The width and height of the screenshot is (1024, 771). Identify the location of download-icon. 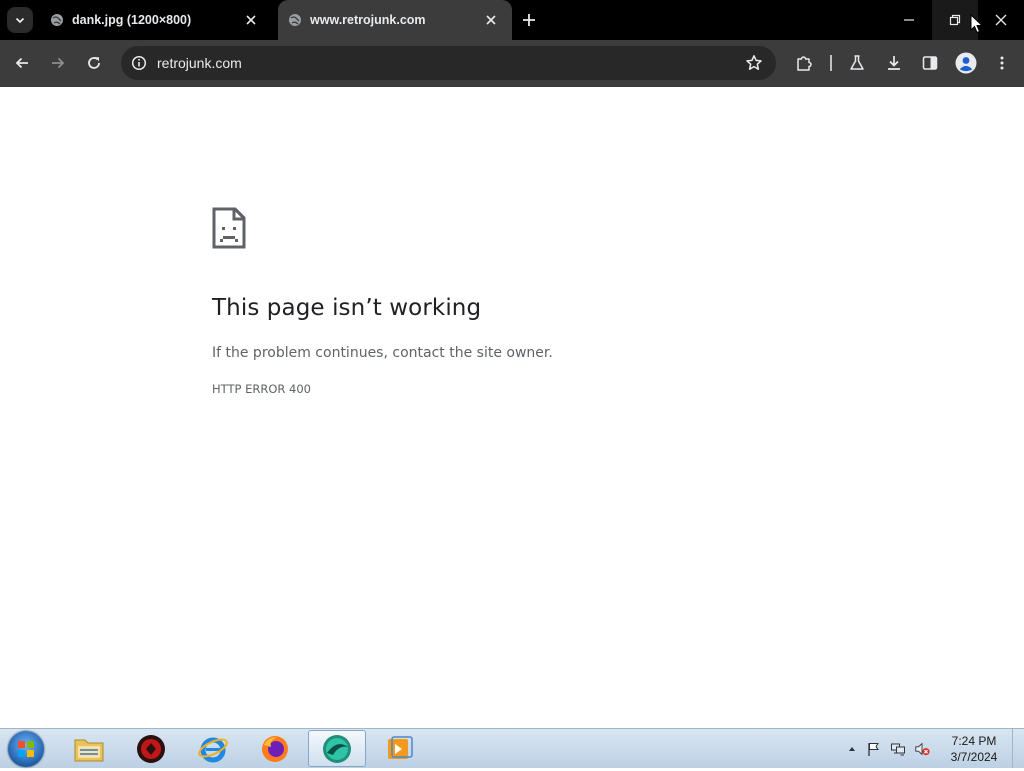
(894, 63).